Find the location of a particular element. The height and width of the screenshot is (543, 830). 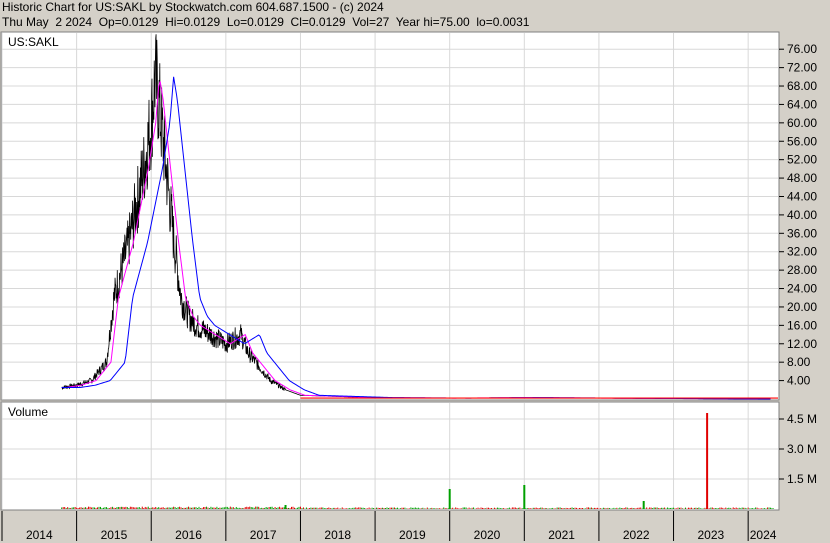

price-tick-label: 68.00 is located at coordinates (802, 86).